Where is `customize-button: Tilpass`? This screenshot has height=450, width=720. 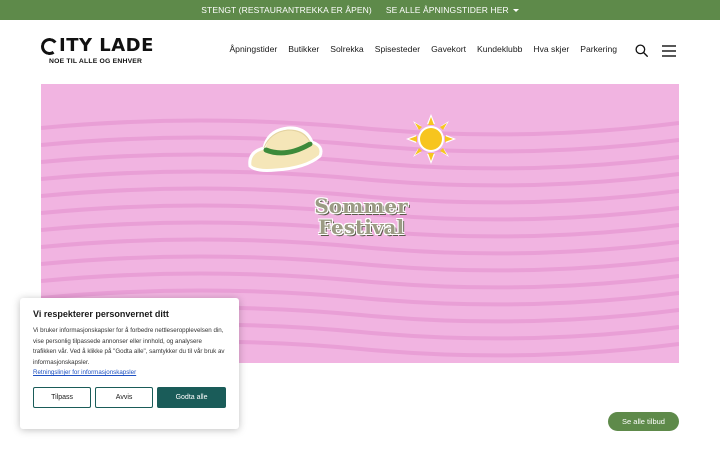 customize-button: Tilpass is located at coordinates (62, 397).